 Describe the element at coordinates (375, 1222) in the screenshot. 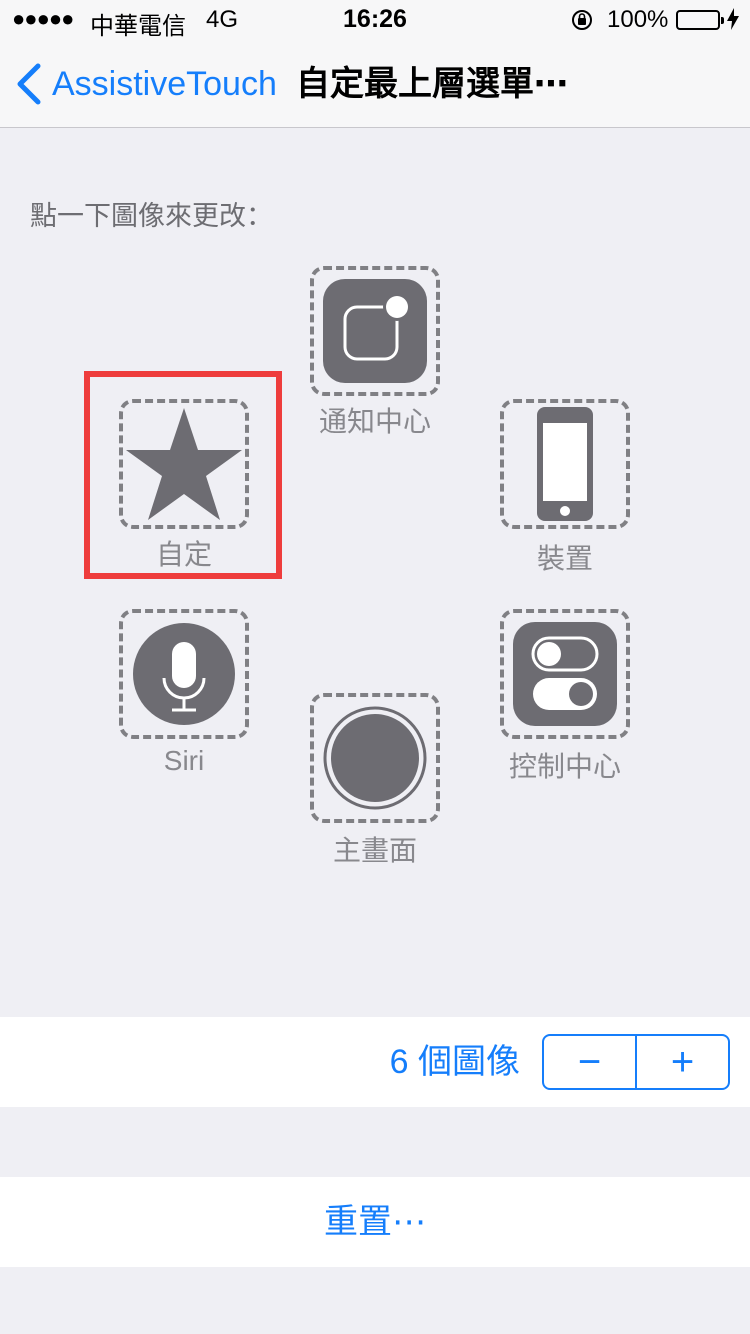

I see `reset-button: 重置⋯` at that location.